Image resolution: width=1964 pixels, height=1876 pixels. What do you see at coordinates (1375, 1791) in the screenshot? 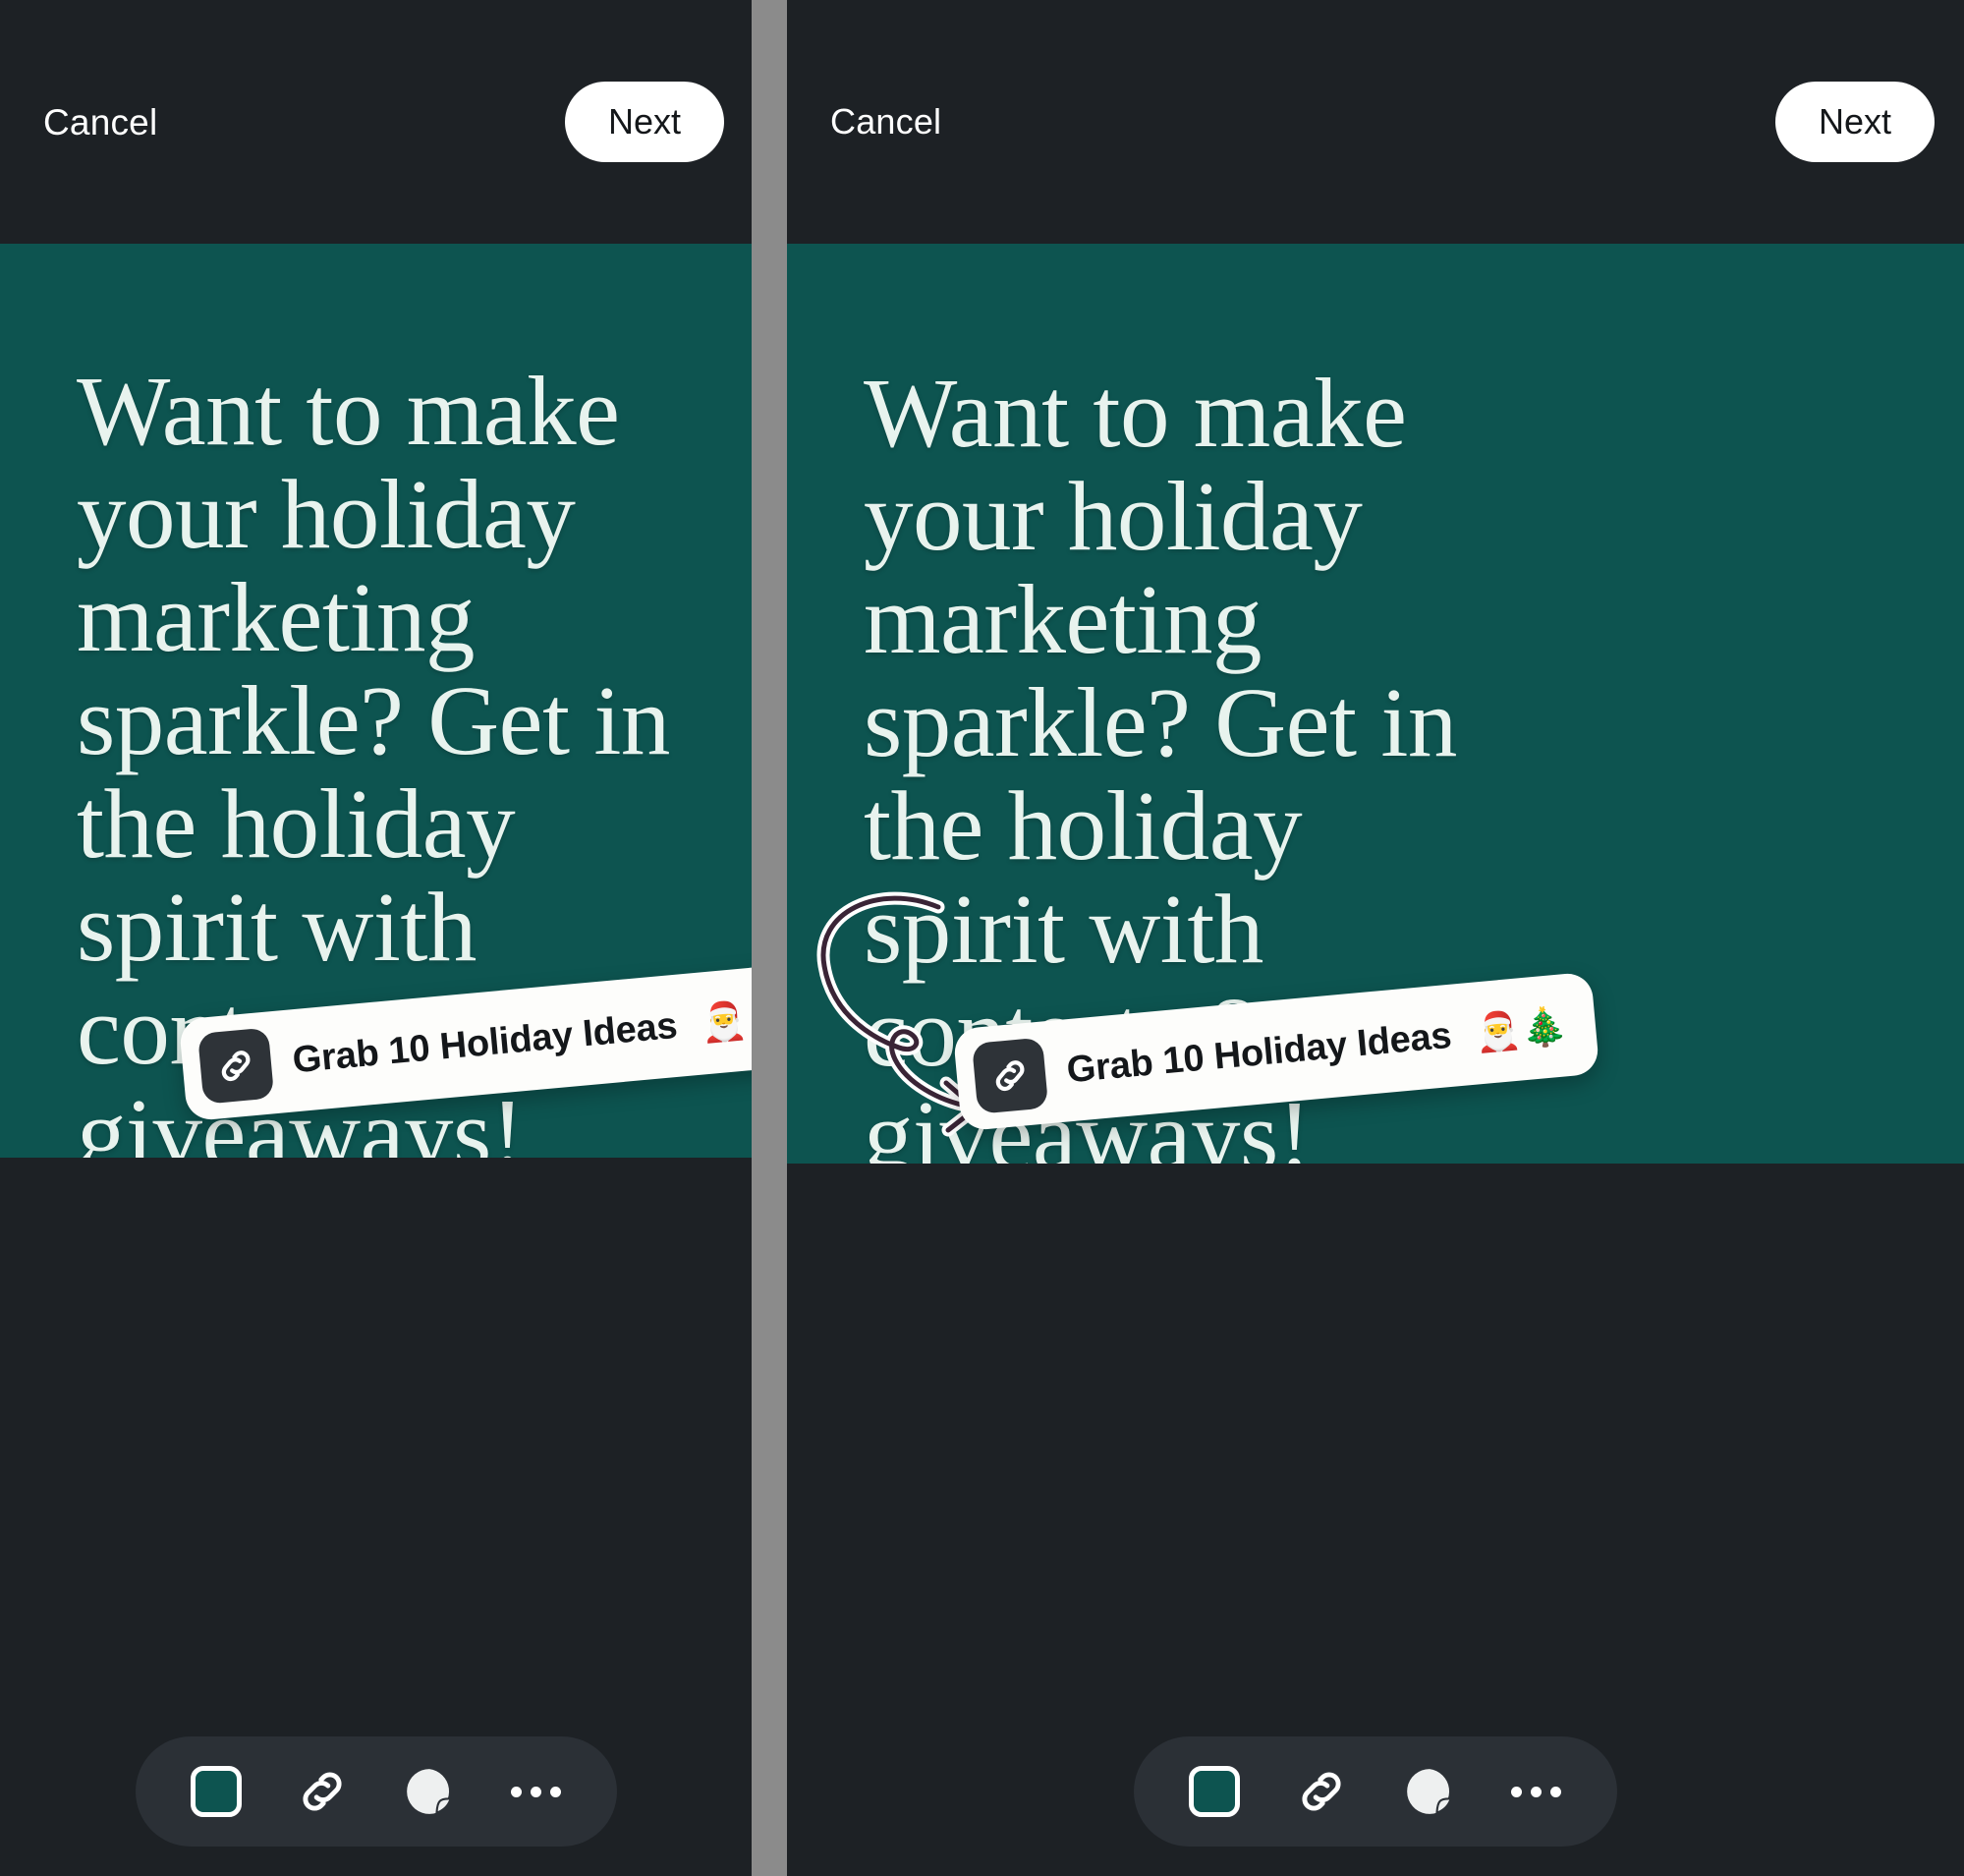
I see `editor-toolbar-right` at bounding box center [1375, 1791].